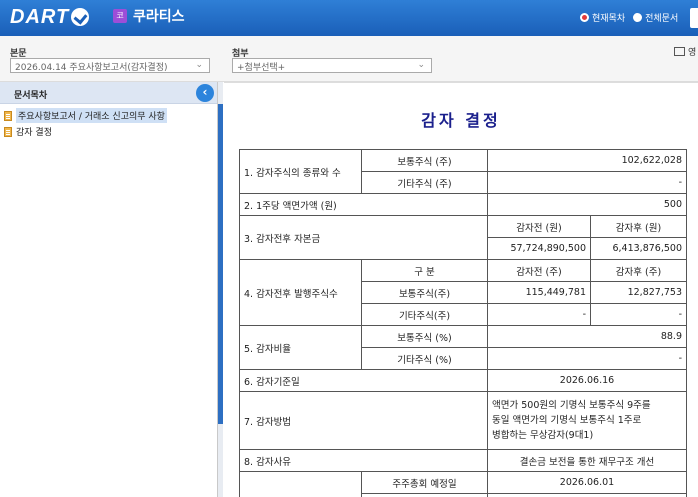 The image size is (698, 497). I want to click on table-row: 2. 1주당 액면가액 (원) 500, so click(463, 204).